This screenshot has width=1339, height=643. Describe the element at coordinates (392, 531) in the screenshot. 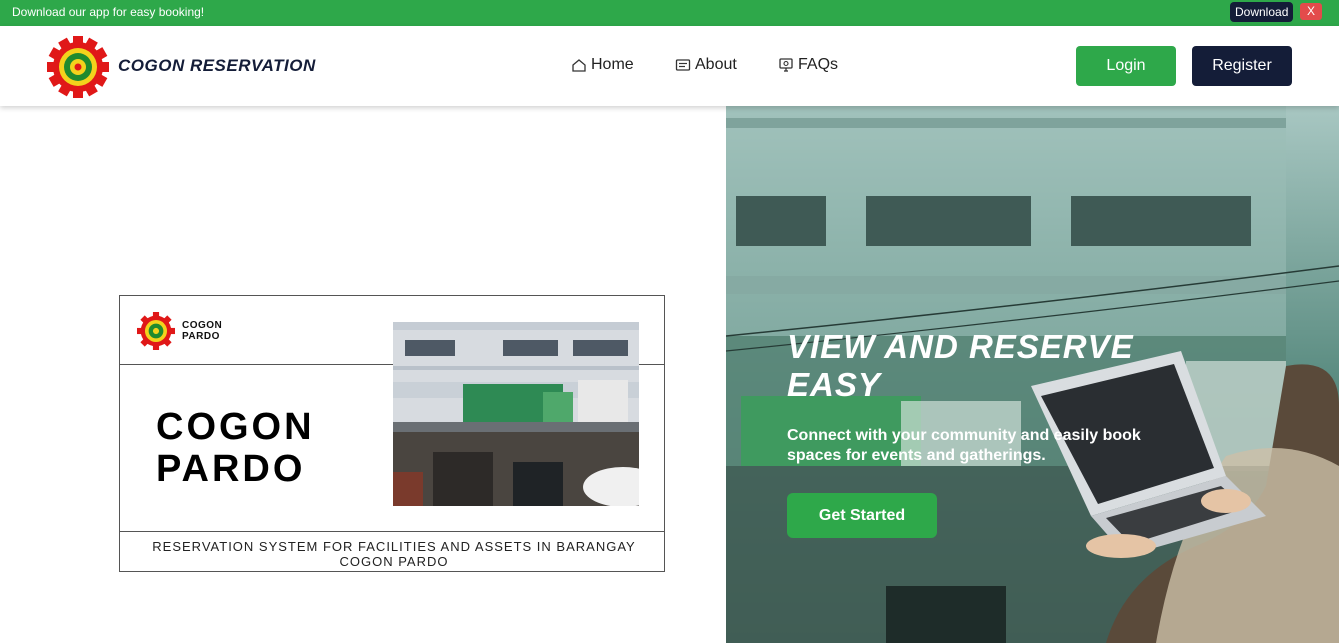

I see `card-divider` at that location.